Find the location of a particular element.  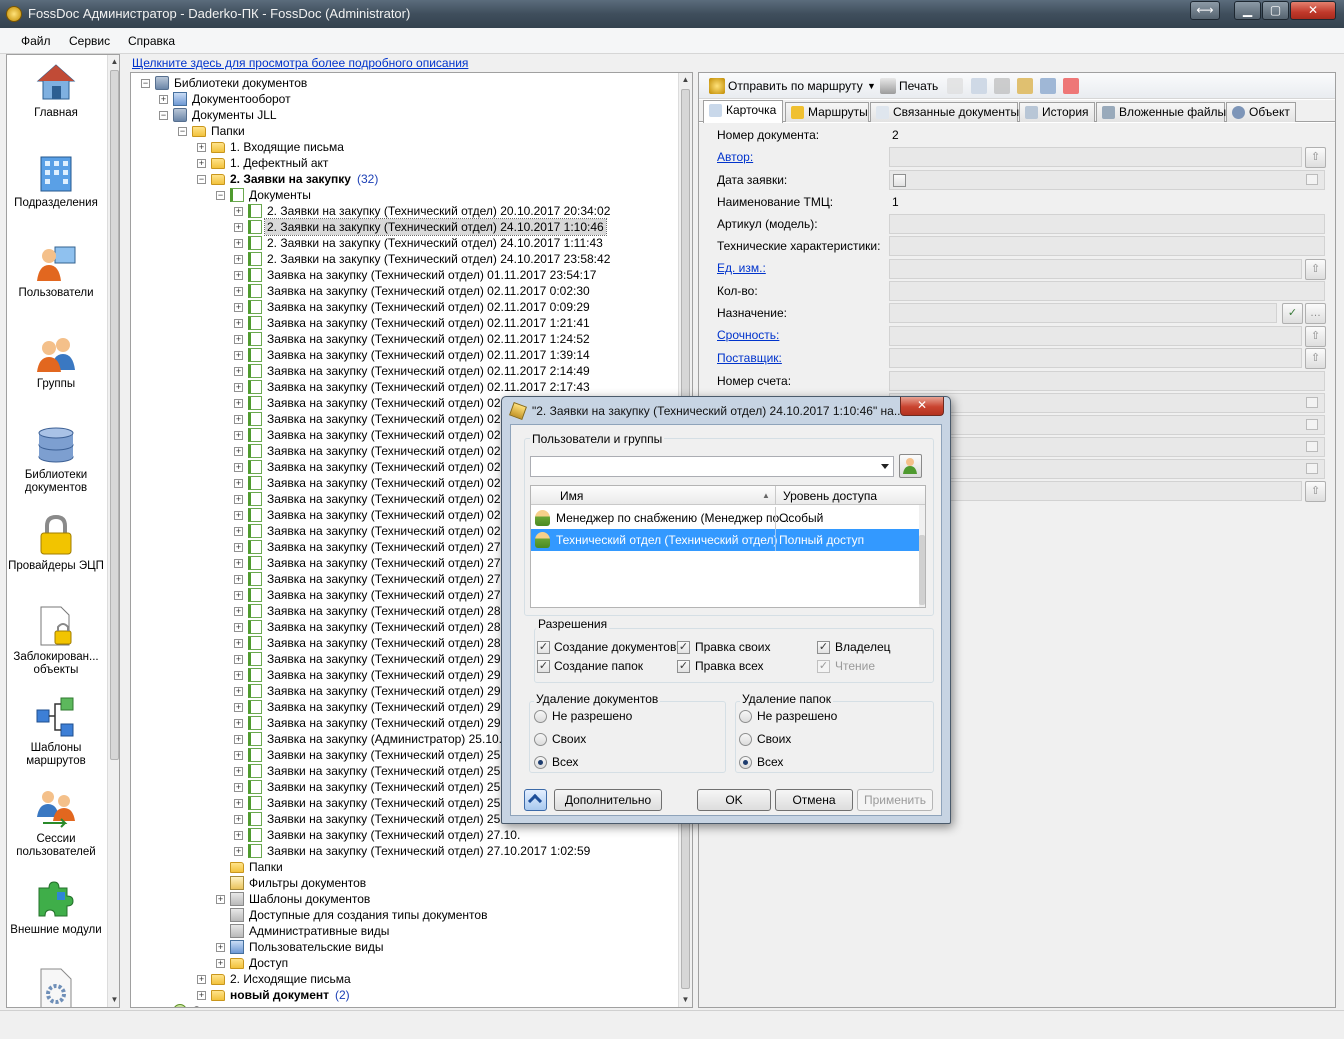

tab-history: История is located at coordinates (1057, 112).